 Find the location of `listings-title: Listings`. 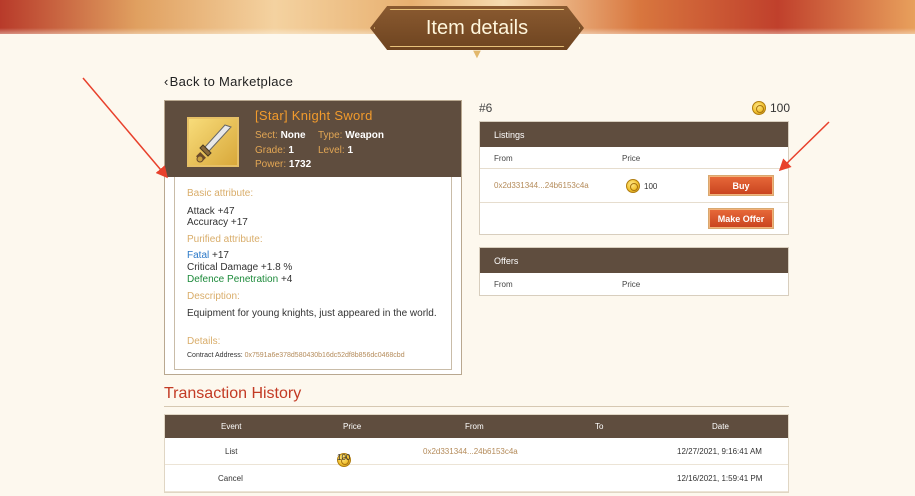

listings-title: Listings is located at coordinates (634, 134).